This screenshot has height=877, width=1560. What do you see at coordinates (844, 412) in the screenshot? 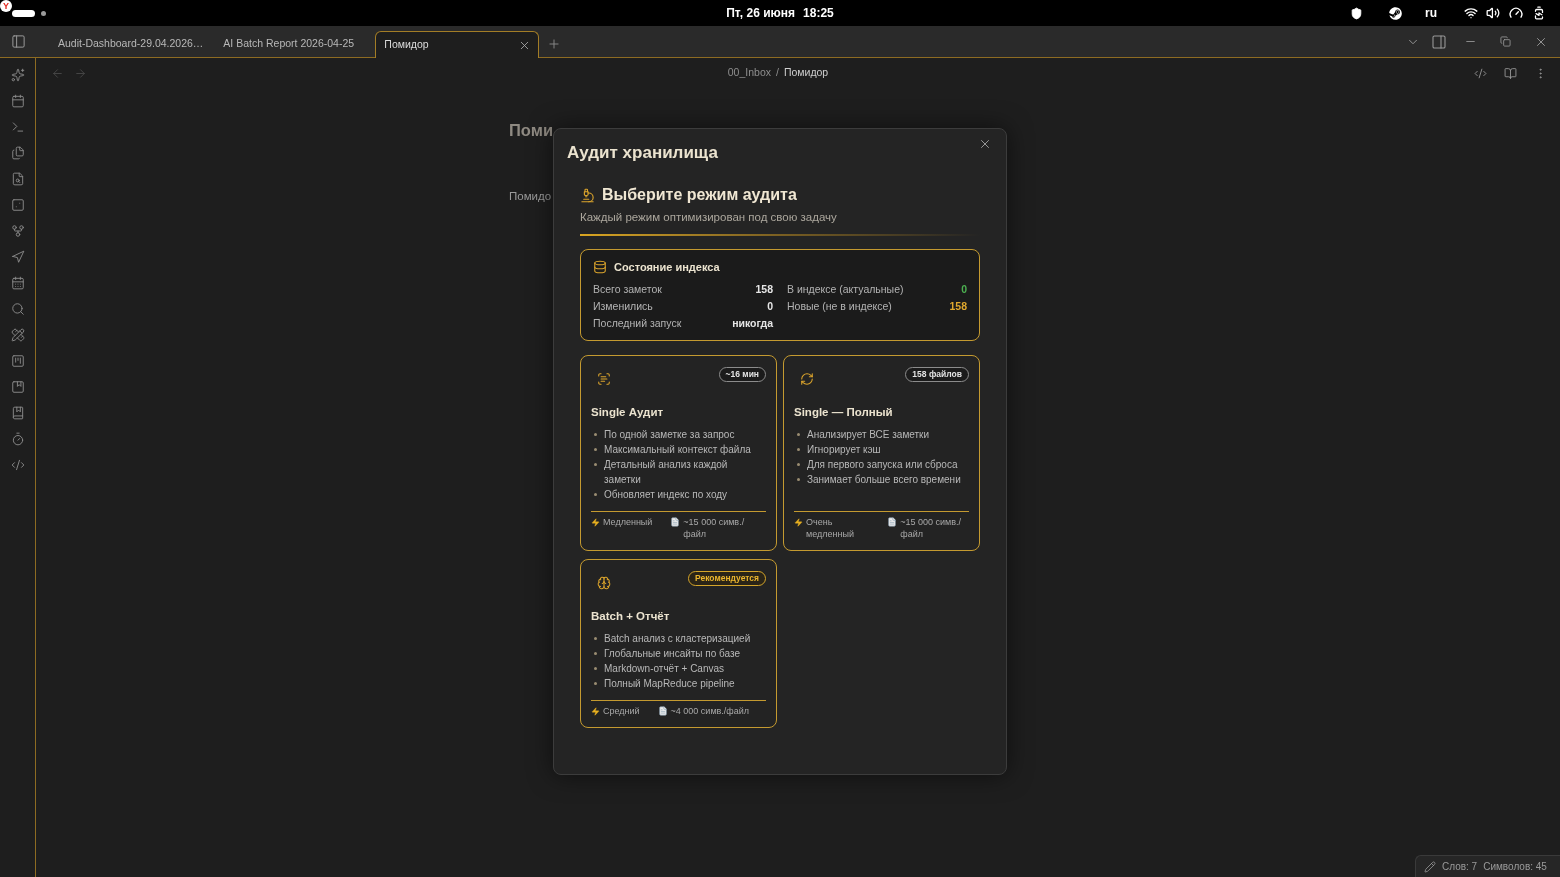
I see `mode-title: Single — Полный` at bounding box center [844, 412].